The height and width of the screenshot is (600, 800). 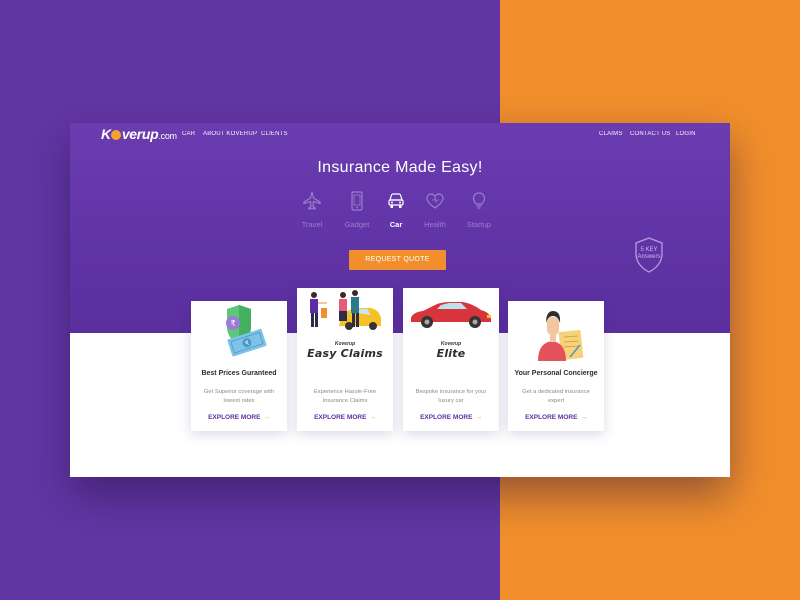 I want to click on card-description: Get Superior coverage with lowest rates, so click(x=239, y=396).